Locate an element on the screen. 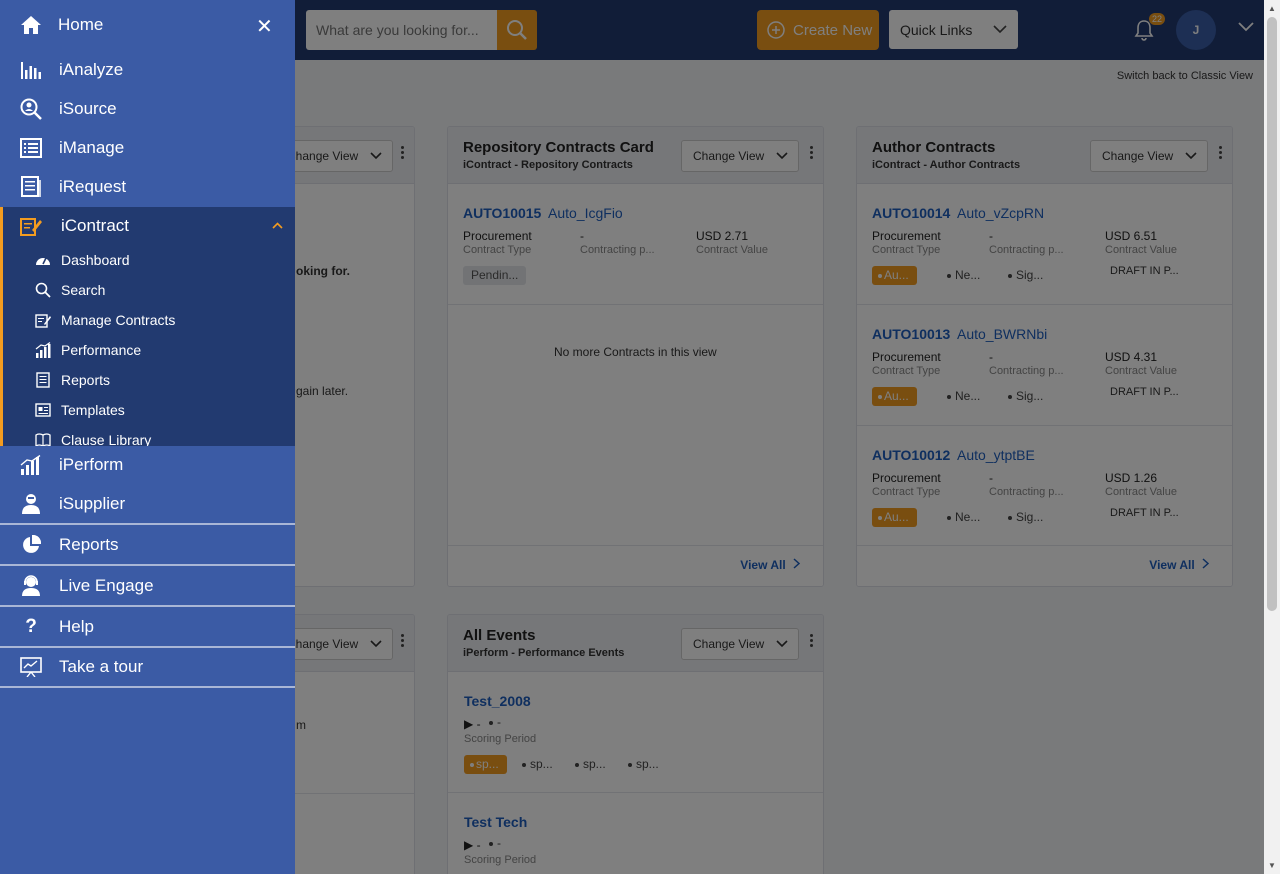  sidebar-item-label: iRequest is located at coordinates (93, 186).